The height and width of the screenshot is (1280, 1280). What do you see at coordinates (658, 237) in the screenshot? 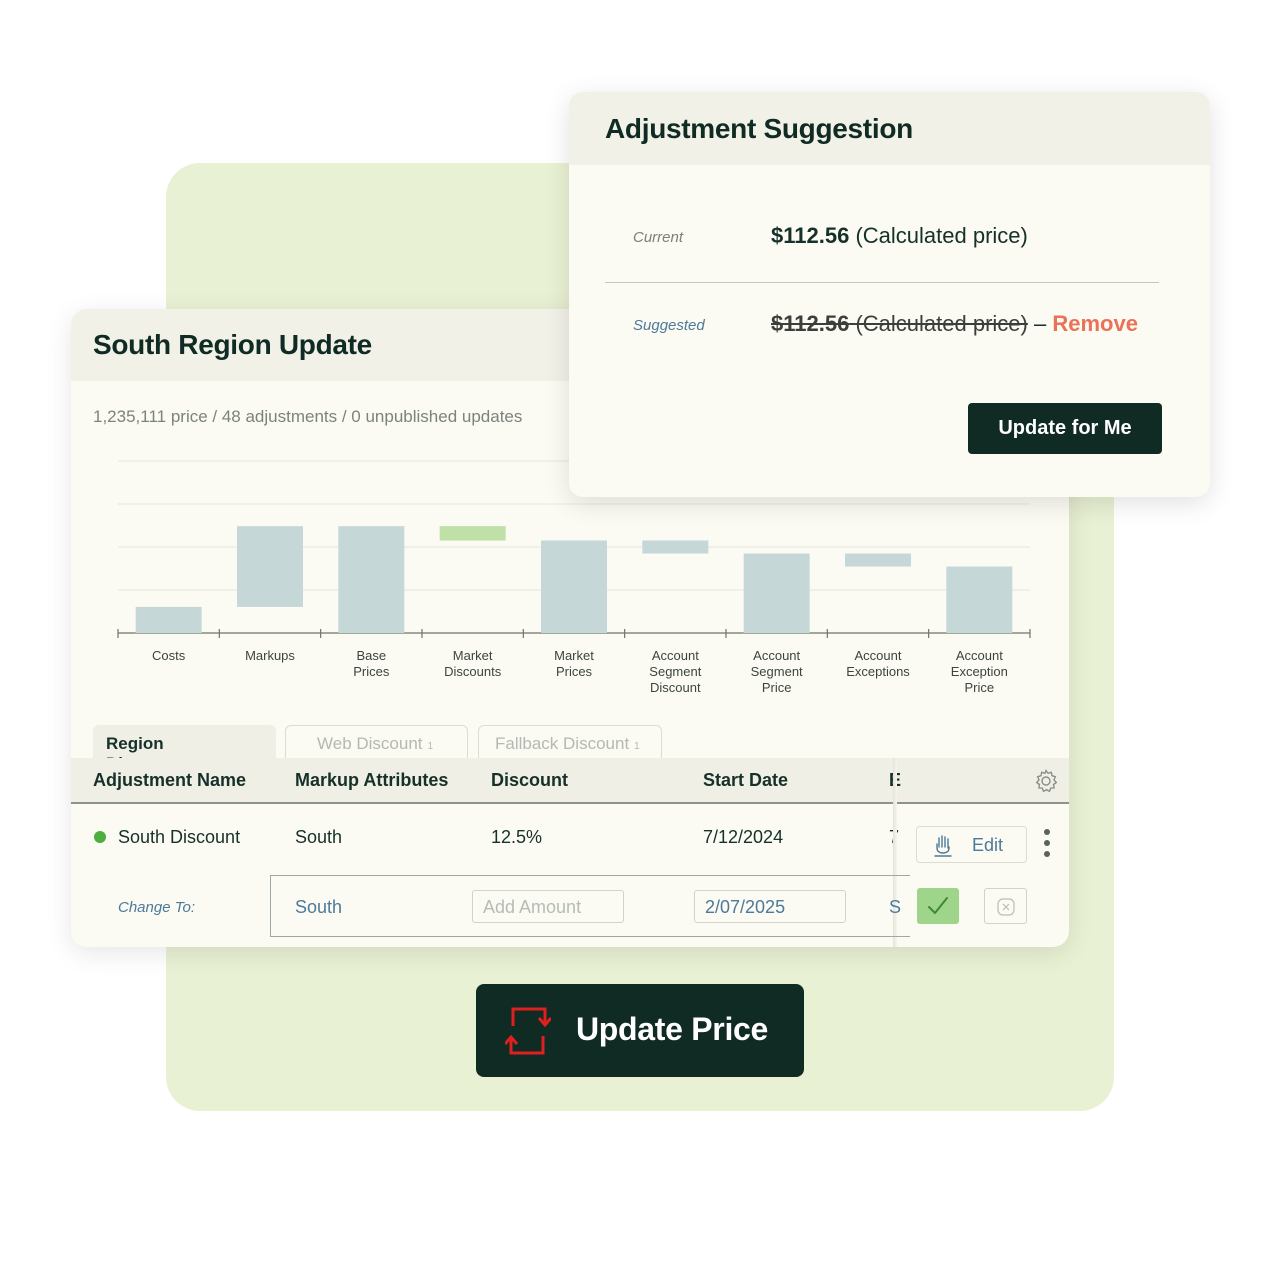
I see `current-label: Current` at bounding box center [658, 237].